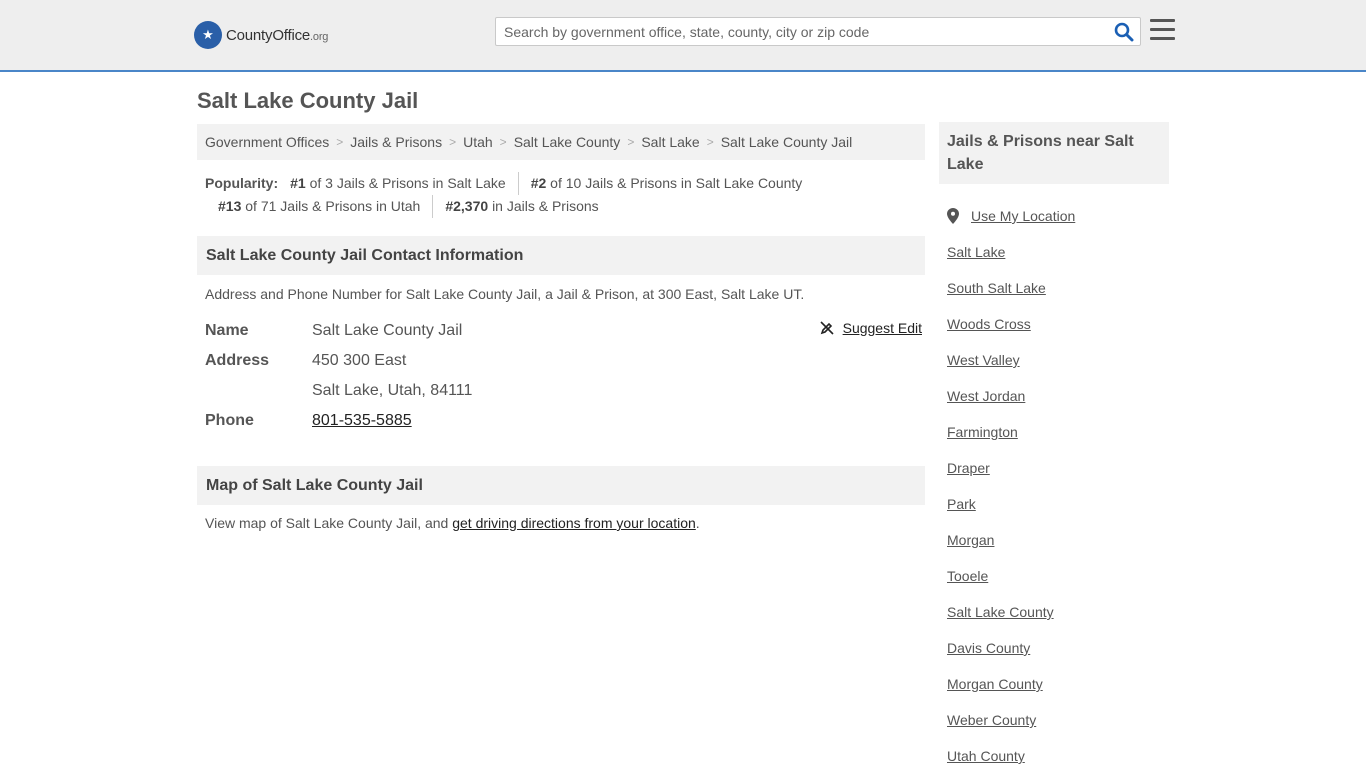 The width and height of the screenshot is (1366, 774). I want to click on sidebar-item-salt-lake-county: Salt Lake County, so click(1054, 612).